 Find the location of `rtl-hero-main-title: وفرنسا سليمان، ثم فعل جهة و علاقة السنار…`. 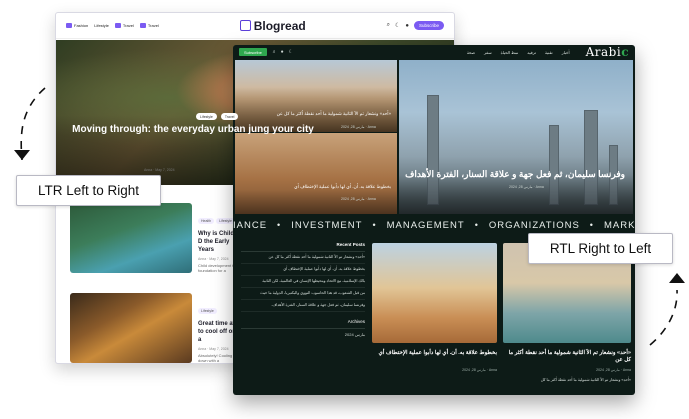

rtl-hero-main-title: وفرنسا سليمان، ثم فعل جهة و علاقة السنار… is located at coordinates (515, 174).